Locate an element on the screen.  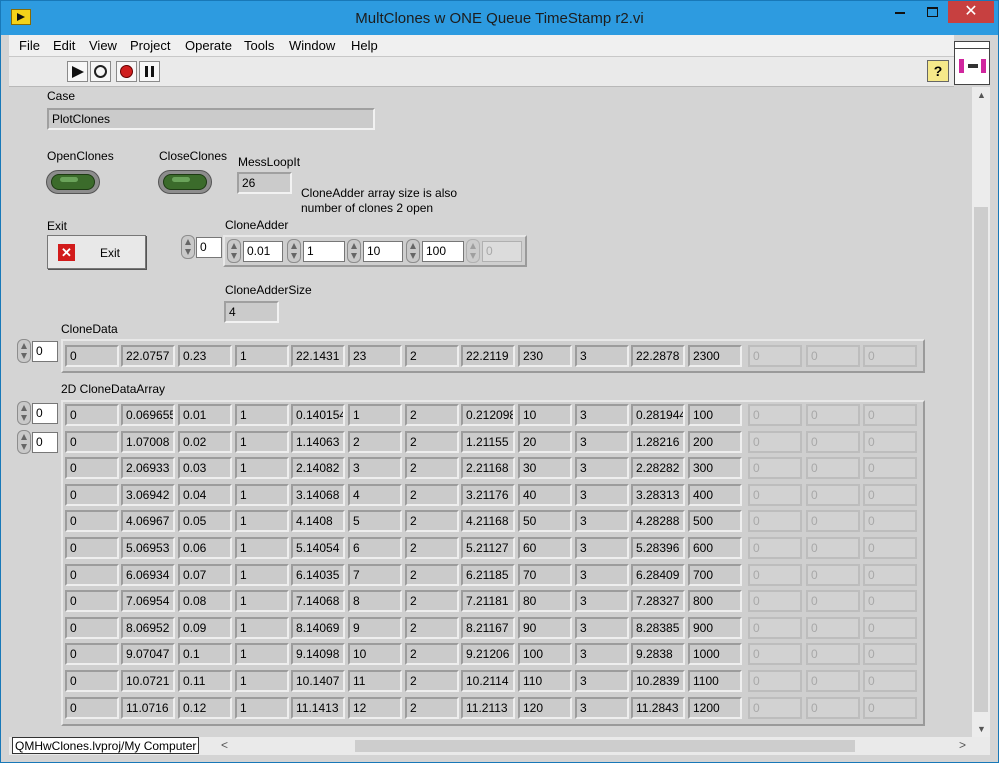
vertical-scrollbar: ▲ ▼ is located at coordinates (981, 412).